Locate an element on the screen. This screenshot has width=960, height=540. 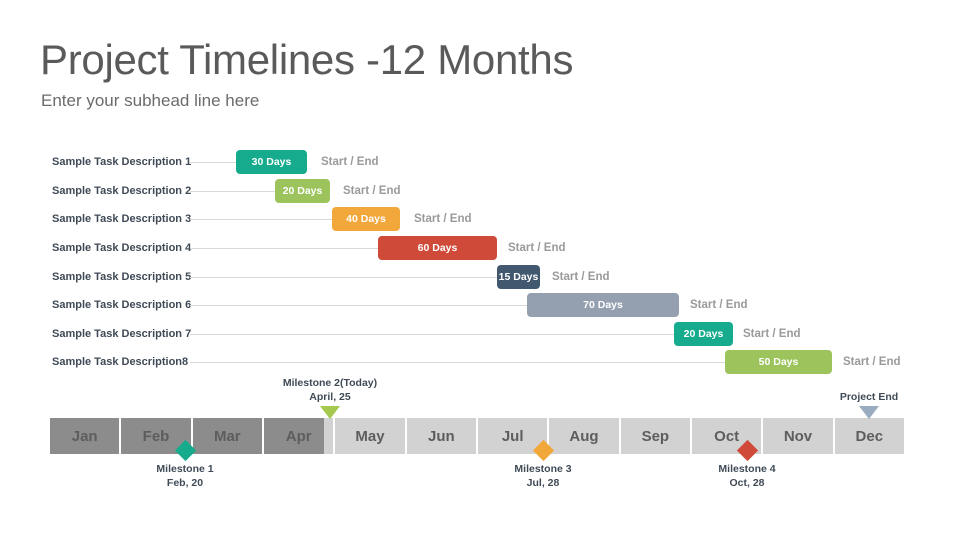
month-label: Nov is located at coordinates (798, 436).